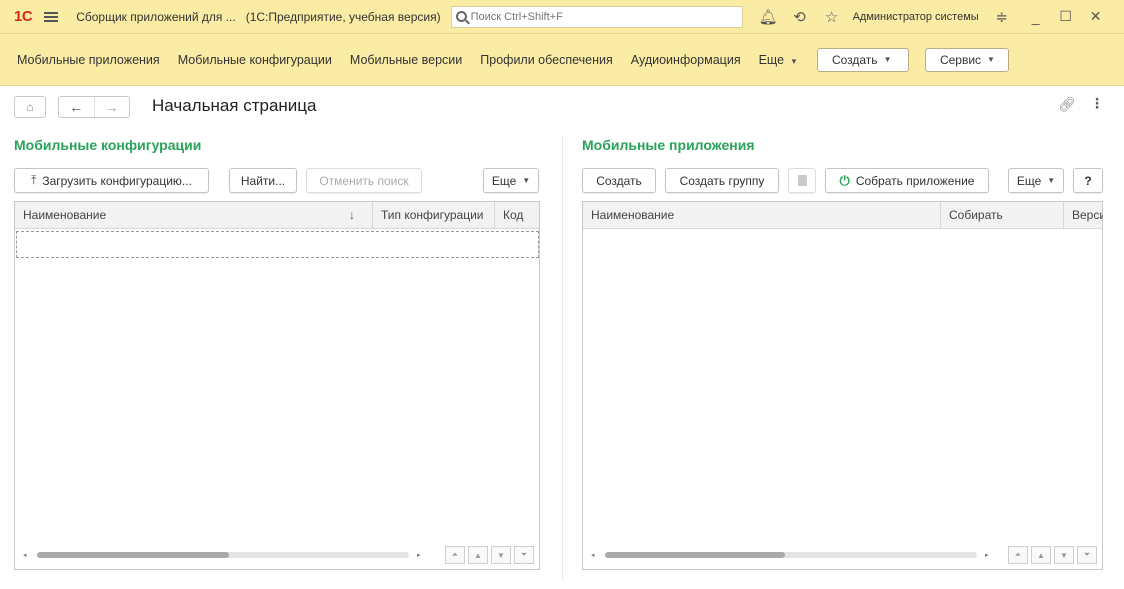 The image size is (1124, 589). What do you see at coordinates (768, 17) in the screenshot?
I see `bell-icon: 🔔︎` at bounding box center [768, 17].